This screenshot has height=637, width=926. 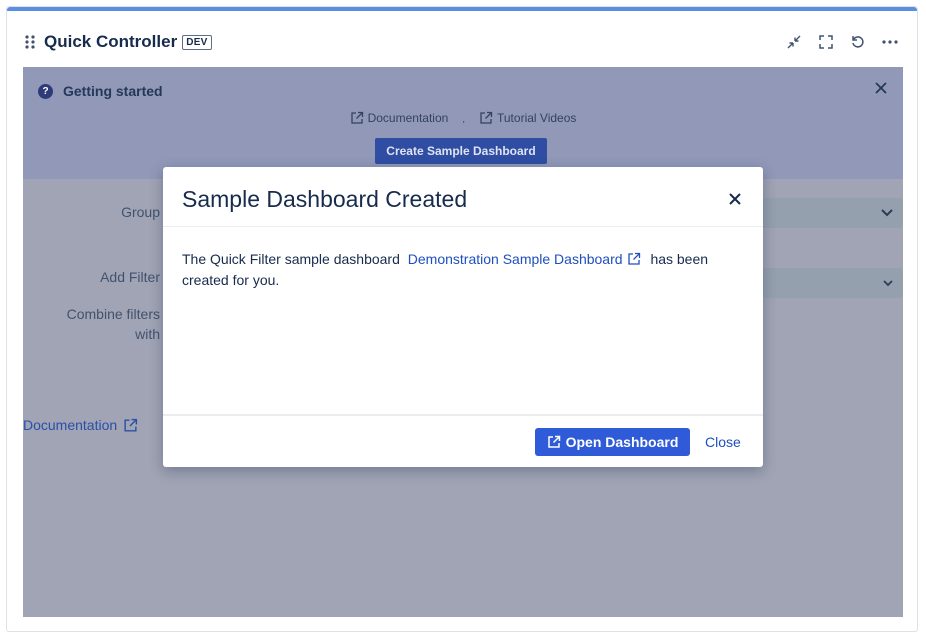 What do you see at coordinates (462, 42) in the screenshot?
I see `gadget-header: Quick Controller DEV` at bounding box center [462, 42].